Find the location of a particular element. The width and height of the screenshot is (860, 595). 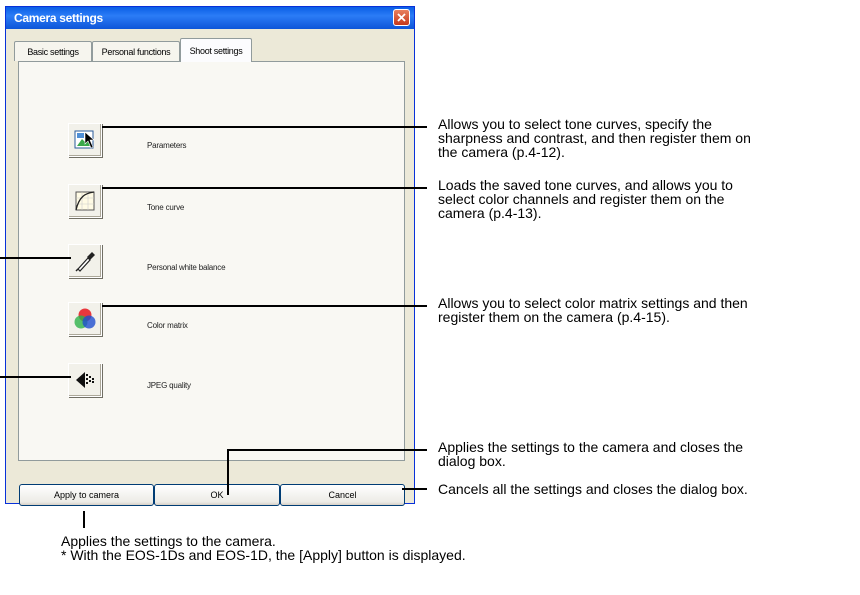

window-title: Camera settings is located at coordinates (58, 18).